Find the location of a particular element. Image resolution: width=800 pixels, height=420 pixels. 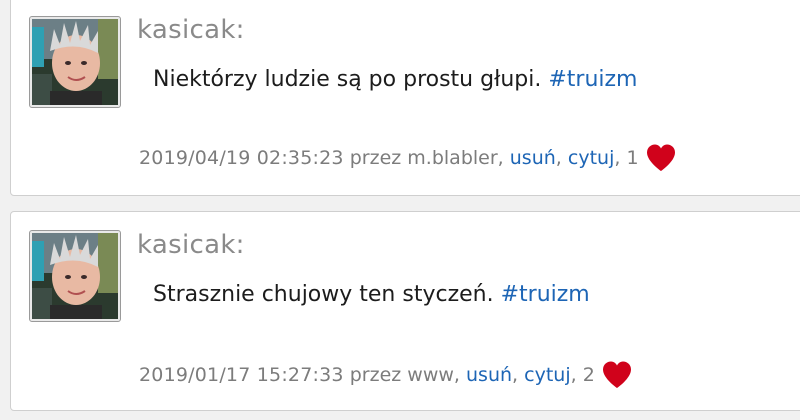

like-count: 1 is located at coordinates (632, 158).